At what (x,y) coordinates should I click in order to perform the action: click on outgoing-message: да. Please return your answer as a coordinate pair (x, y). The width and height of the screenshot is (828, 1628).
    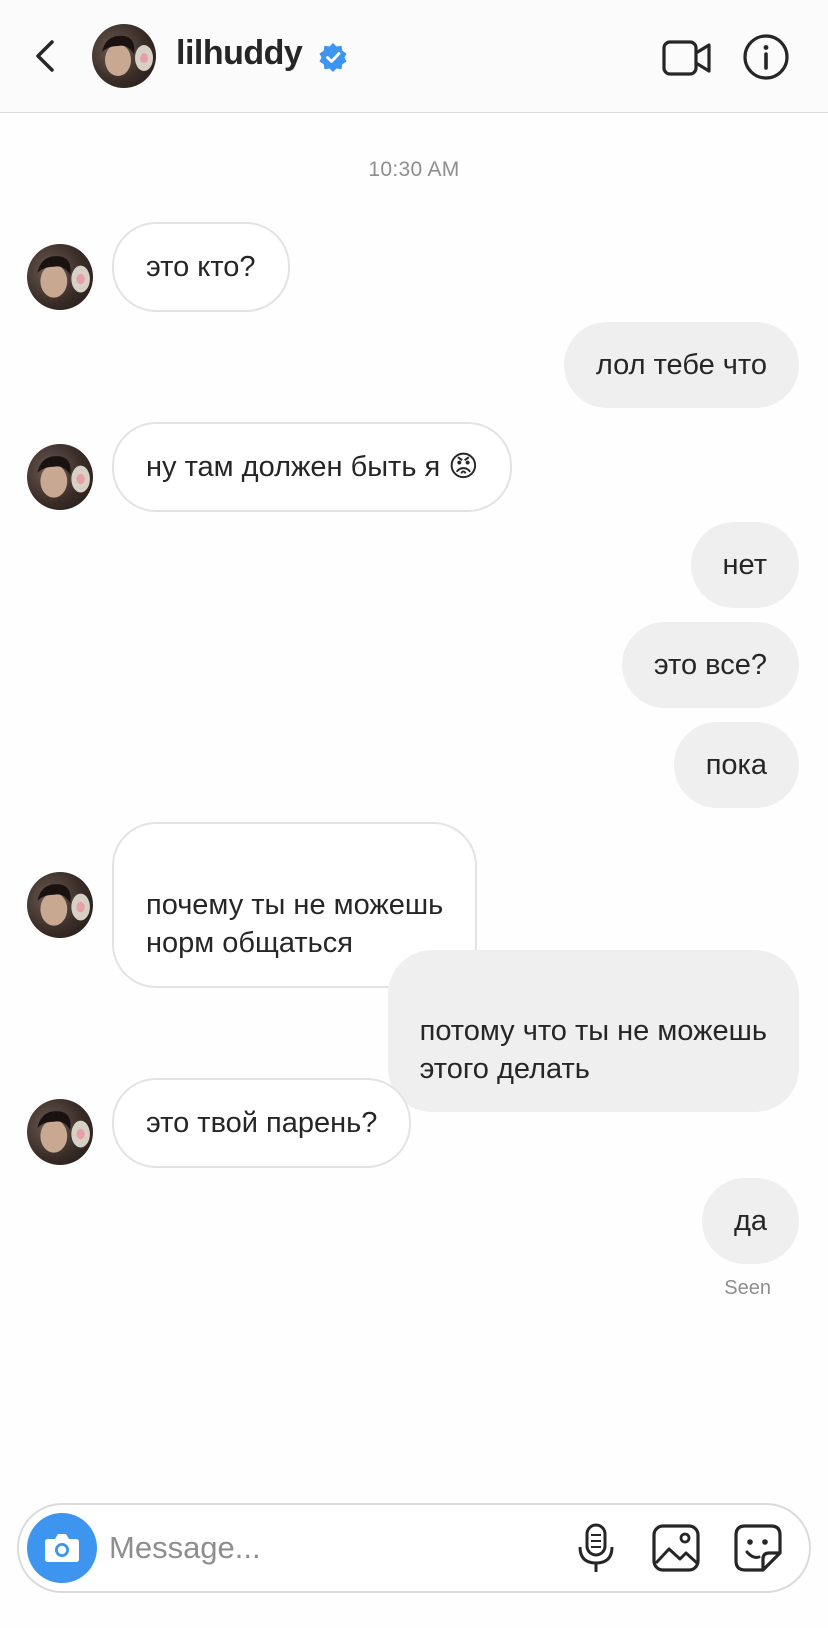
    Looking at the image, I should click on (750, 1221).